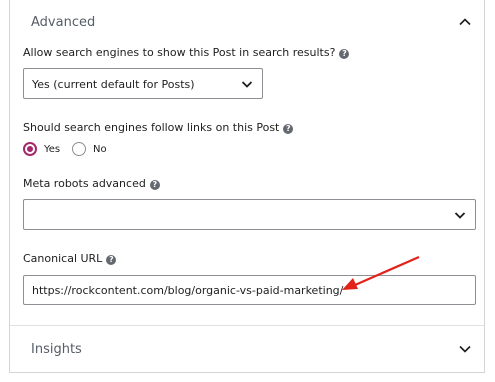  I want to click on advanced-section-title: Advanced, so click(63, 22).